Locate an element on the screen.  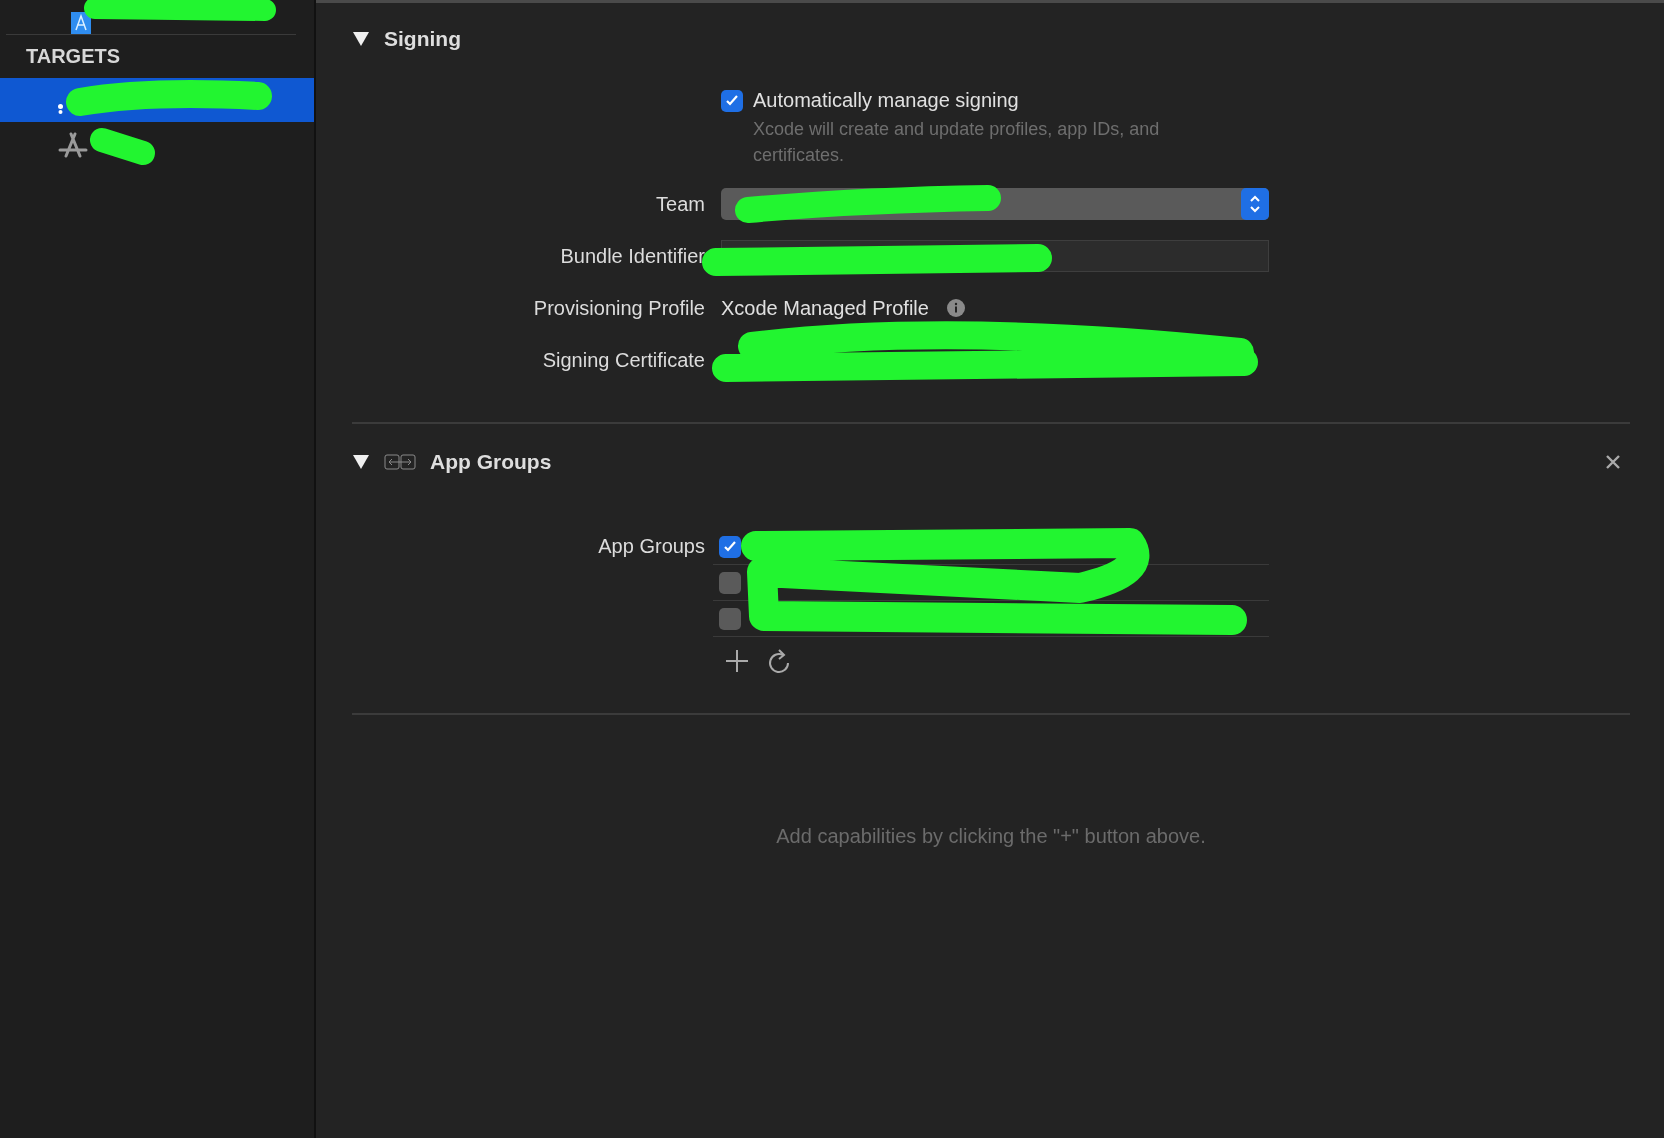
stepper-icon is located at coordinates (1255, 204).